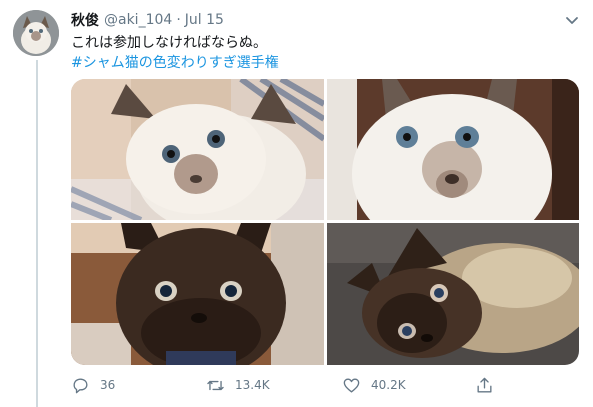 The width and height of the screenshot is (593, 407). Describe the element at coordinates (175, 63) in the screenshot. I see `hashtag-link: #シャム猫の色変わりすぎ選手権` at that location.